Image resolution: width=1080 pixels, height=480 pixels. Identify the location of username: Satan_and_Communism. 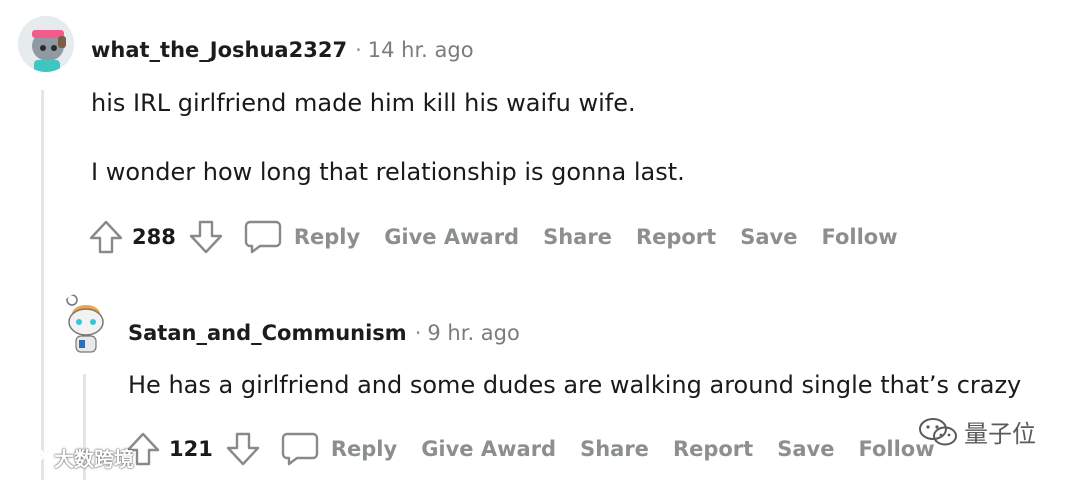
(267, 333).